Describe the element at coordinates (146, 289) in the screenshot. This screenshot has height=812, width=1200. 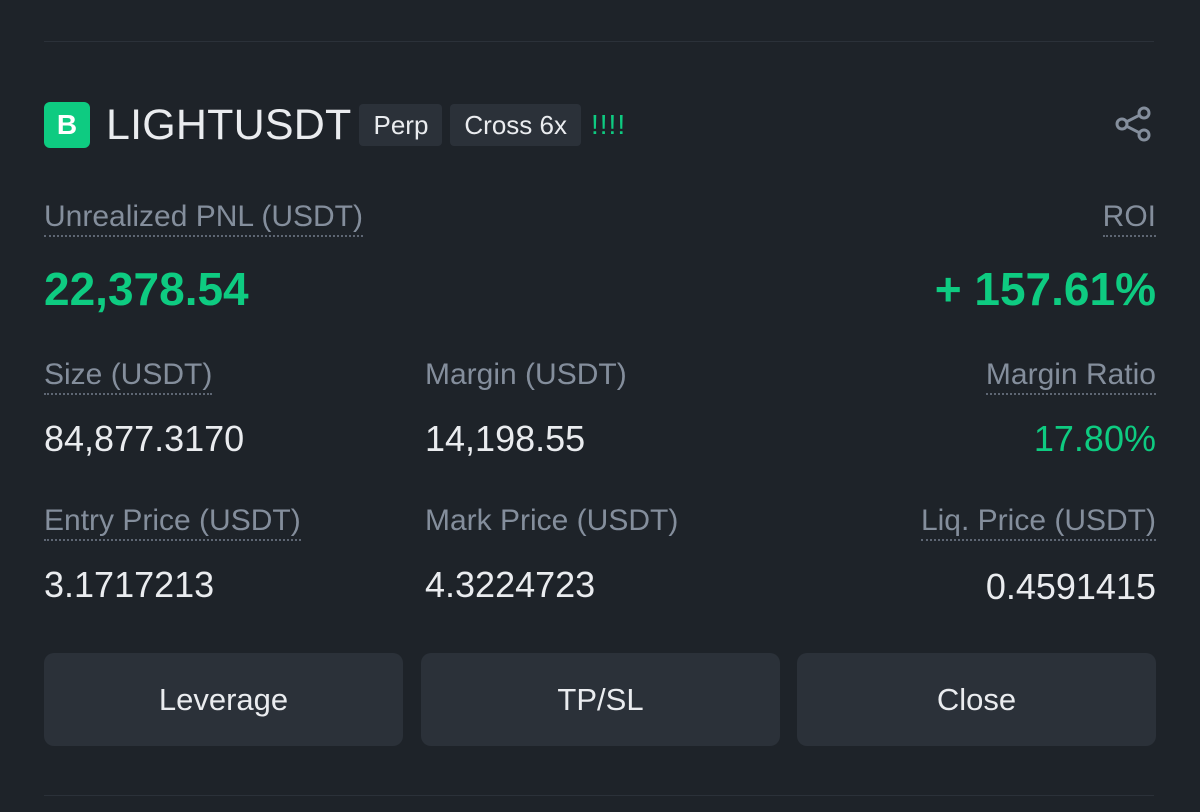
I see `unrealized-pnl-value: 22,378.54` at that location.